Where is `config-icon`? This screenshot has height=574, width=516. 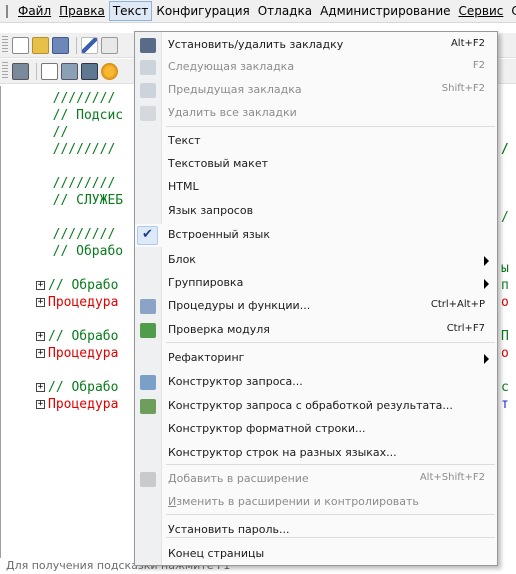
config-icon is located at coordinates (20, 71).